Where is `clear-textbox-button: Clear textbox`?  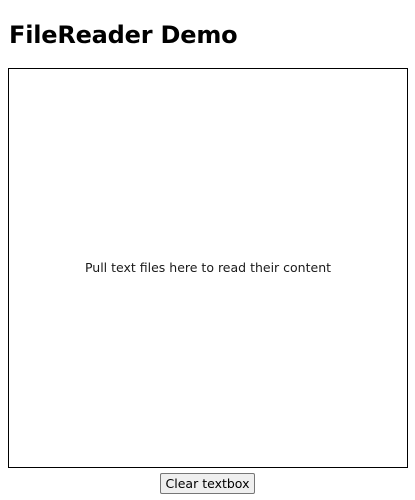
clear-textbox-button: Clear textbox is located at coordinates (207, 483).